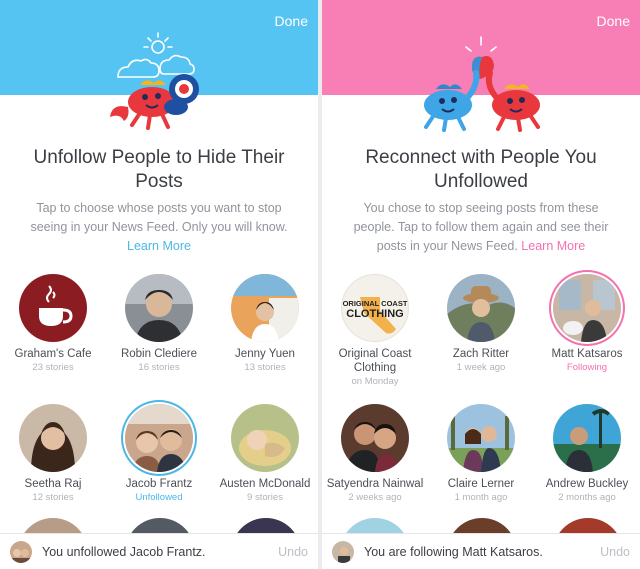 The image size is (640, 569). Describe the element at coordinates (375, 381) in the screenshot. I see `person-status: on Monday` at that location.